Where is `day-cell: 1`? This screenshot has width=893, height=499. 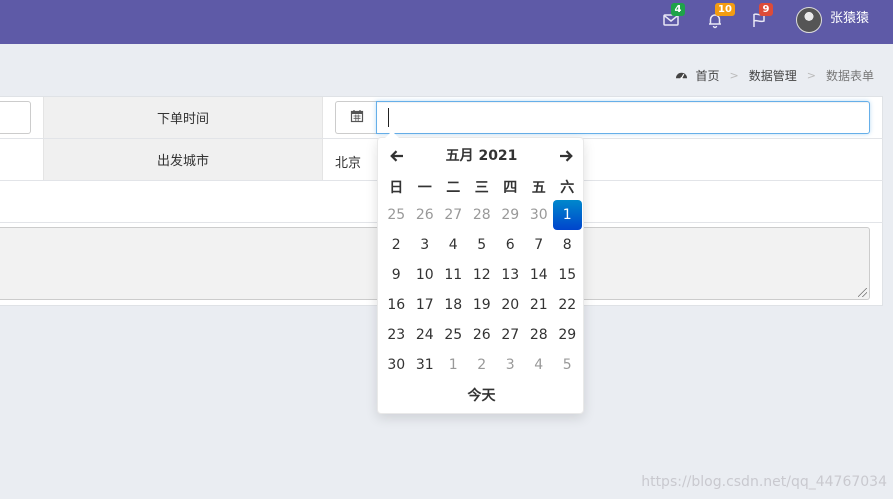 day-cell: 1 is located at coordinates (453, 365).